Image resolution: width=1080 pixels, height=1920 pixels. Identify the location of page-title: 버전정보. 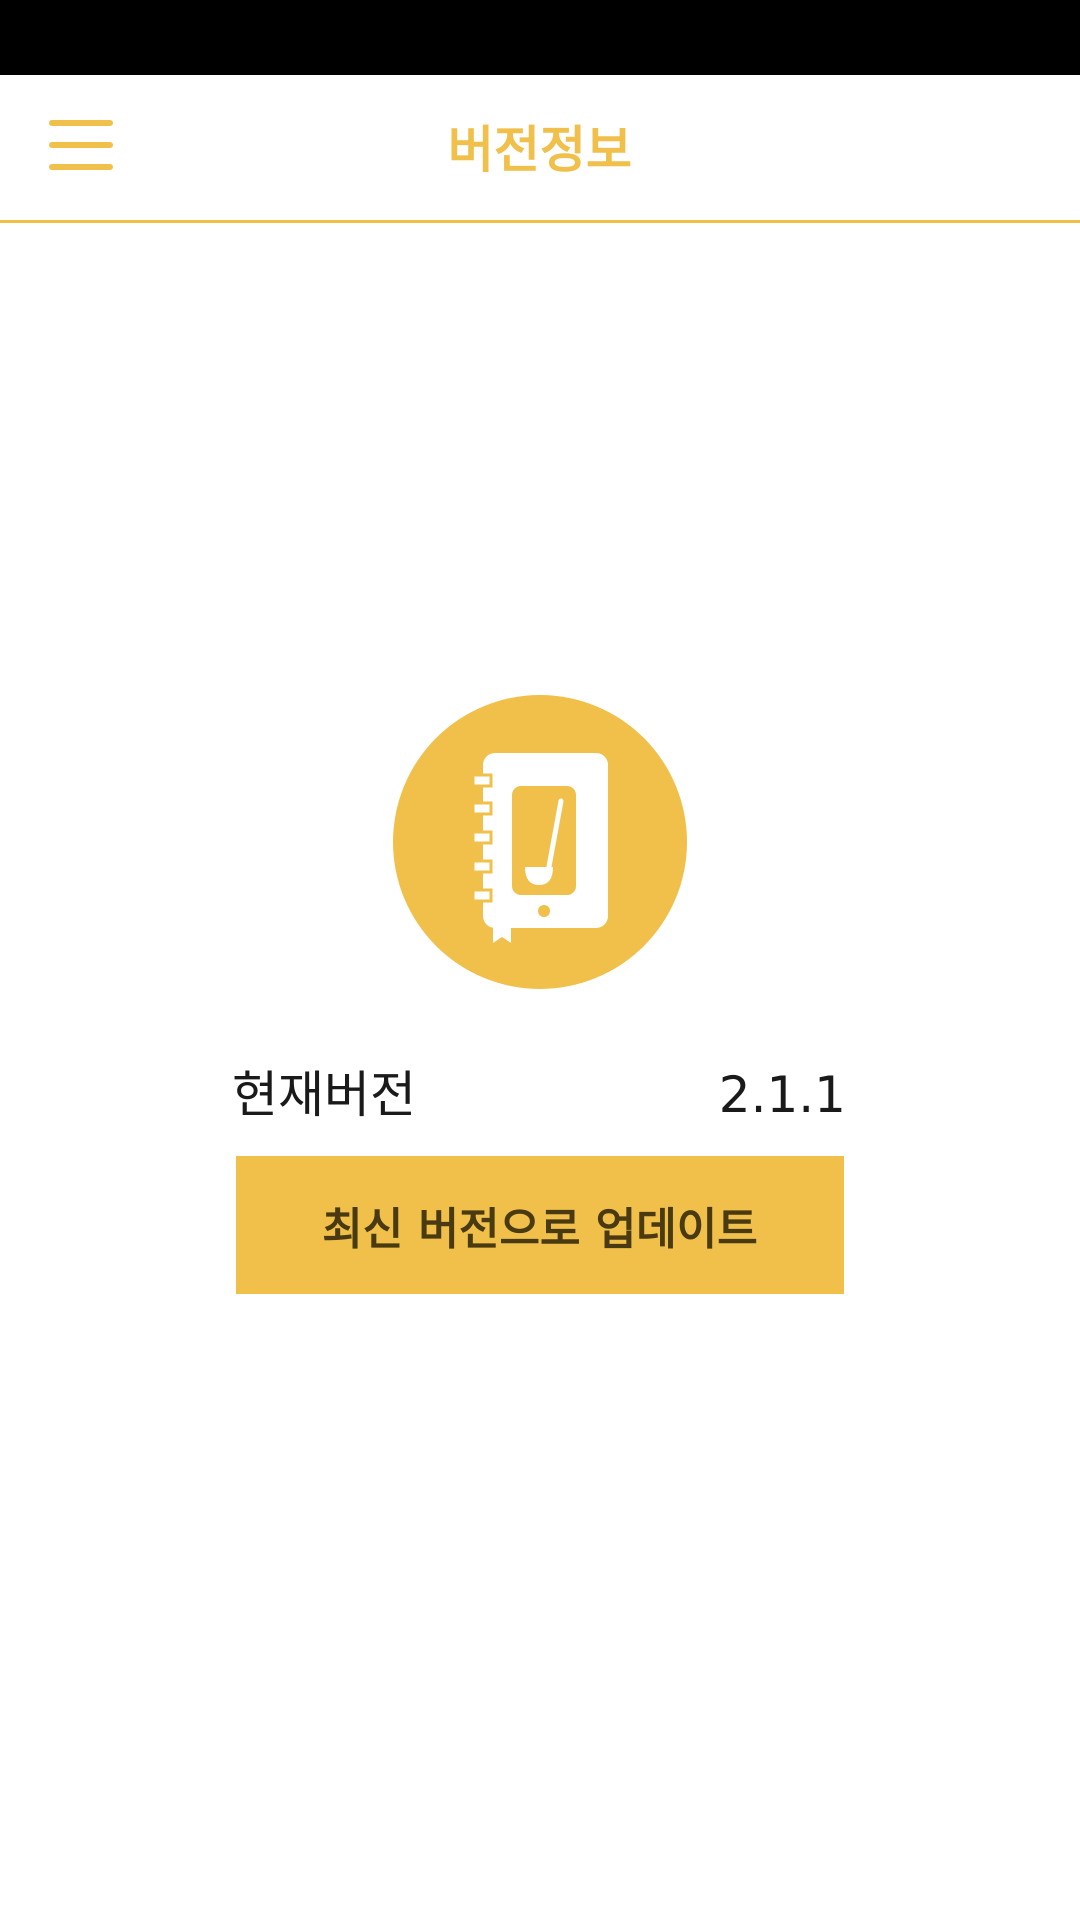
(540, 150).